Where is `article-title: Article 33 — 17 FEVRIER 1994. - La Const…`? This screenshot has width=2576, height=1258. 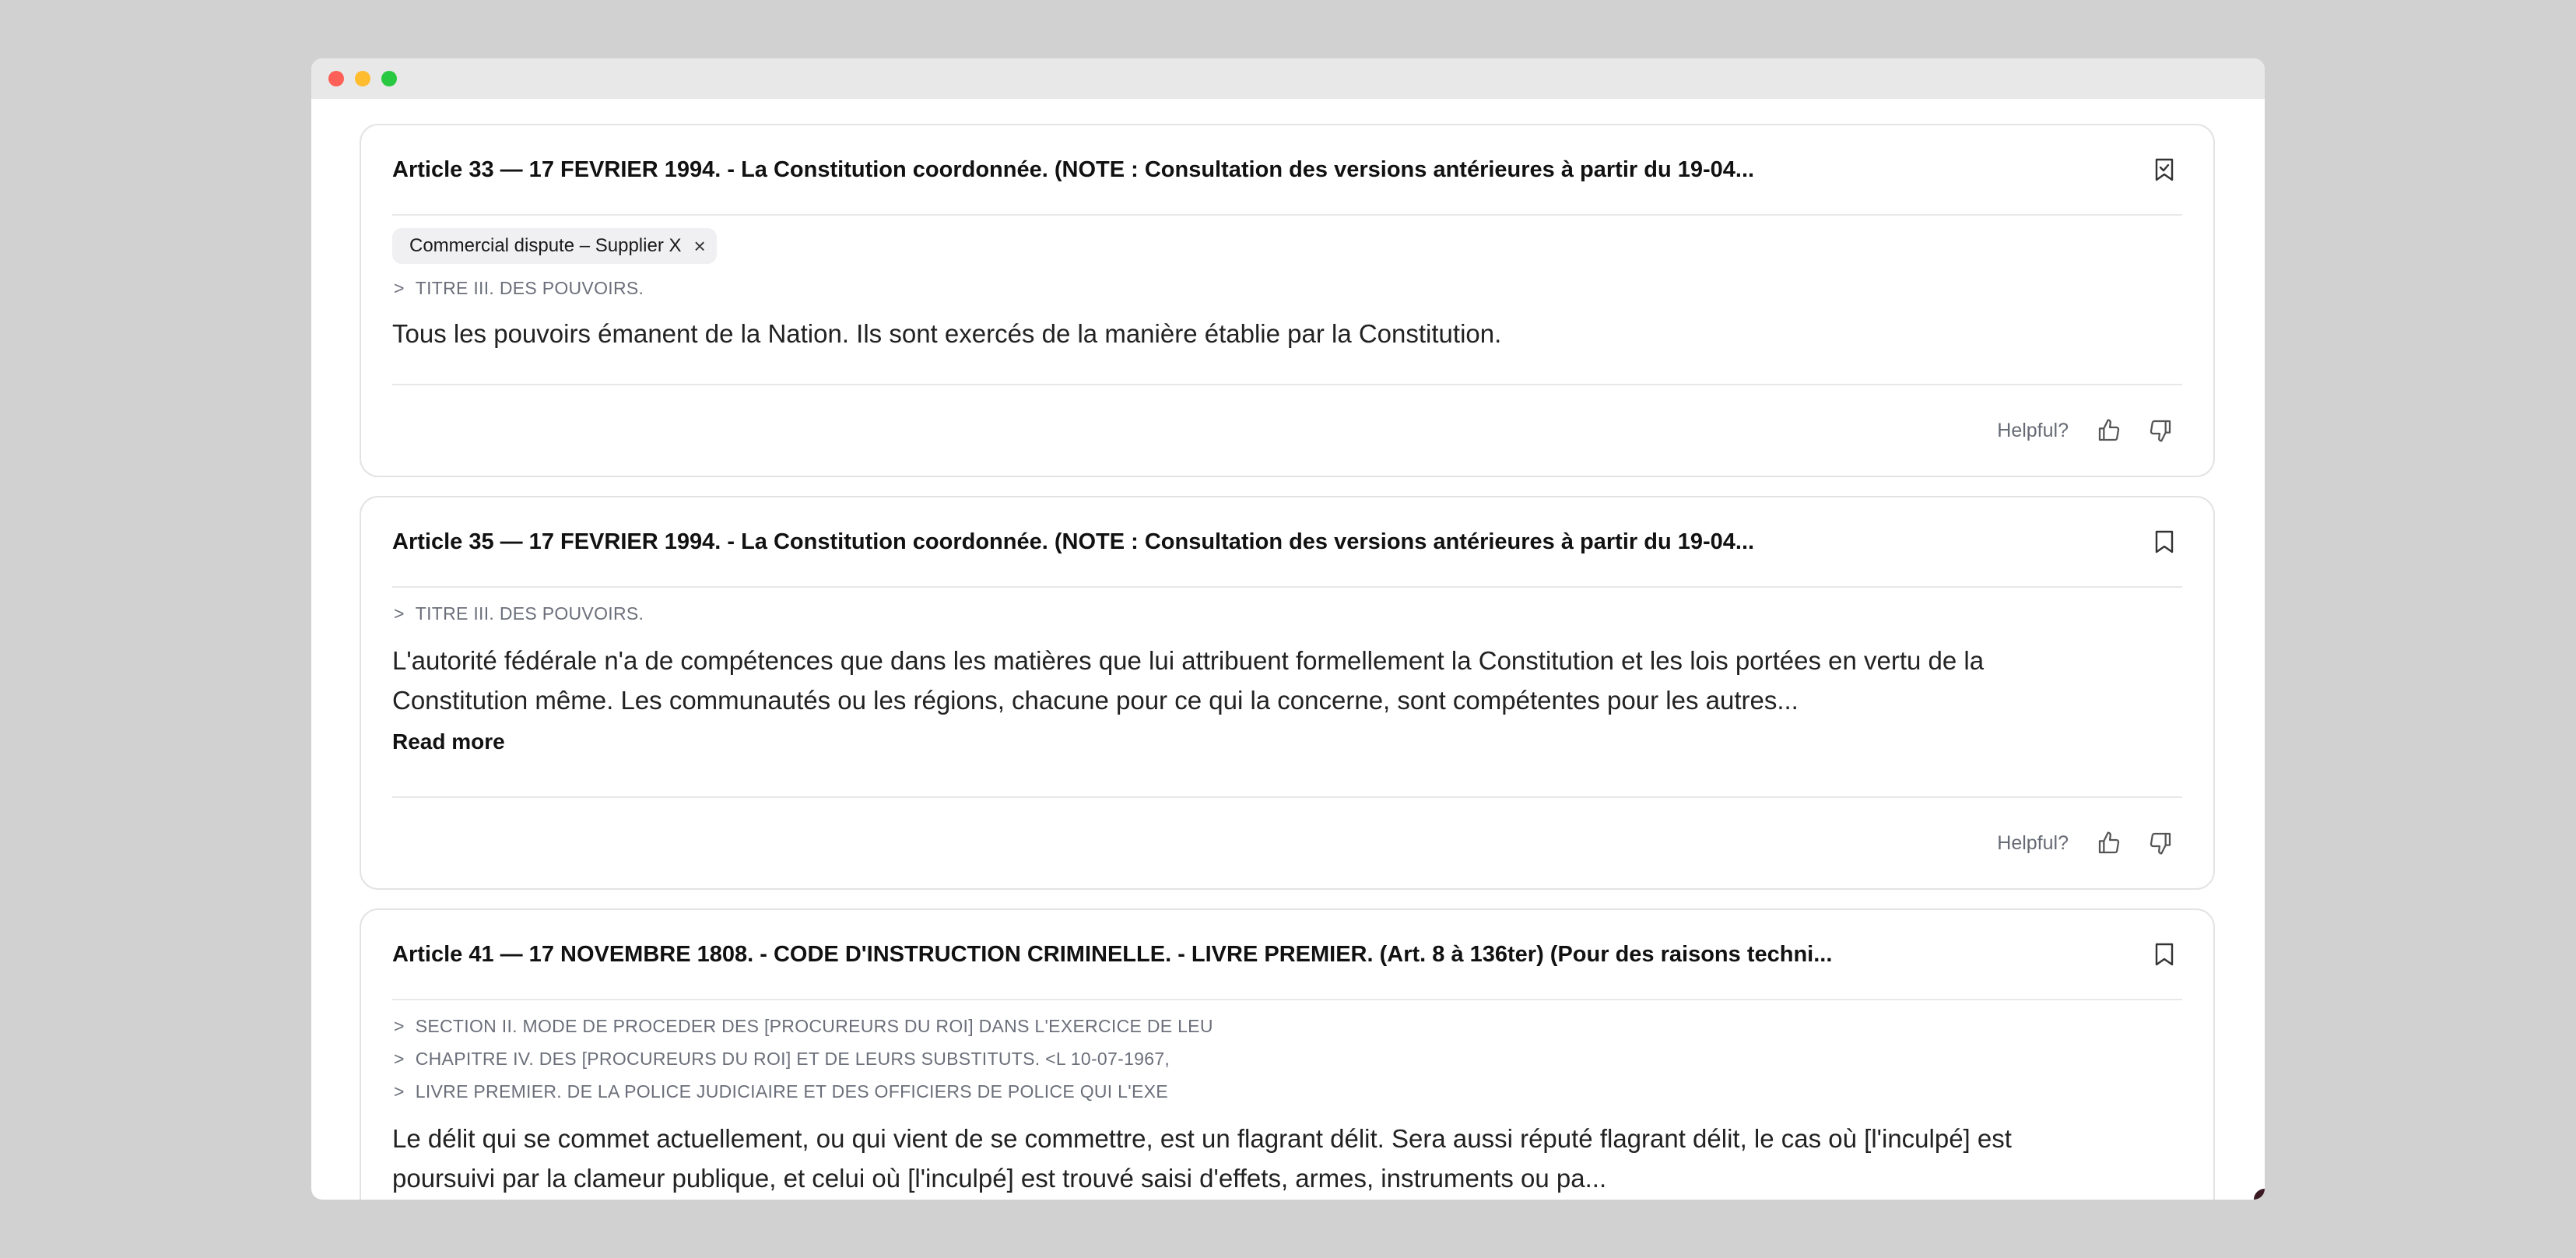 article-title: Article 33 — 17 FEVRIER 1994. - La Const… is located at coordinates (1073, 170).